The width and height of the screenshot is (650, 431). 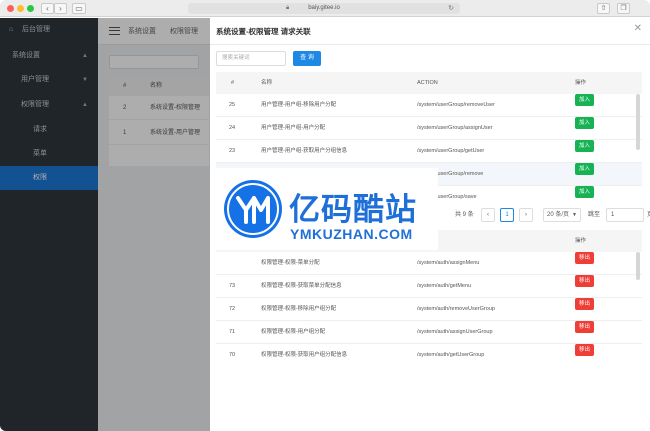 I want to click on table-header: # 名称 ACTION 操作, so click(x=429, y=83).